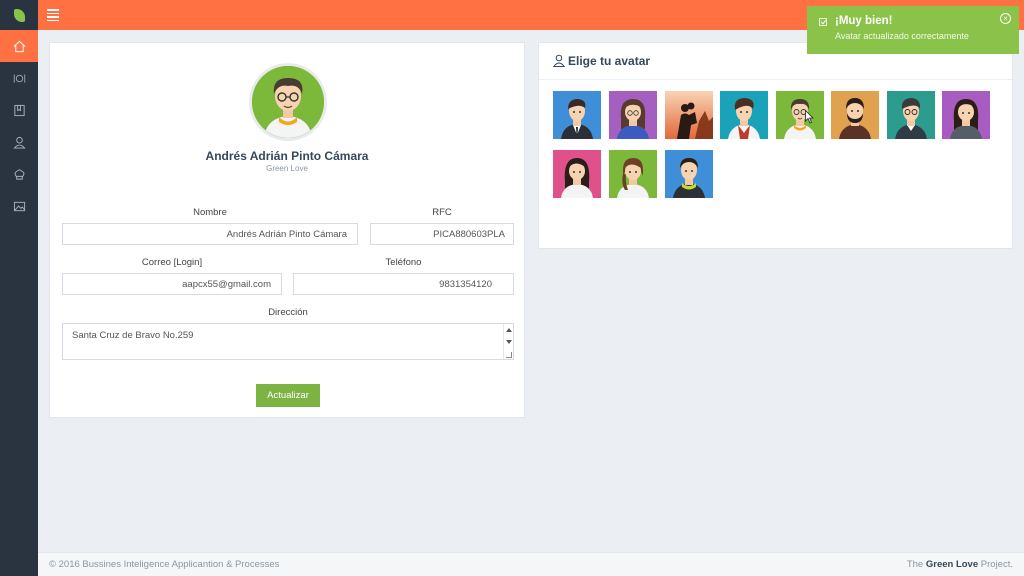 The image size is (1024, 576). I want to click on address-textarea: Santa Cruz de Bravo No.259, so click(288, 341).